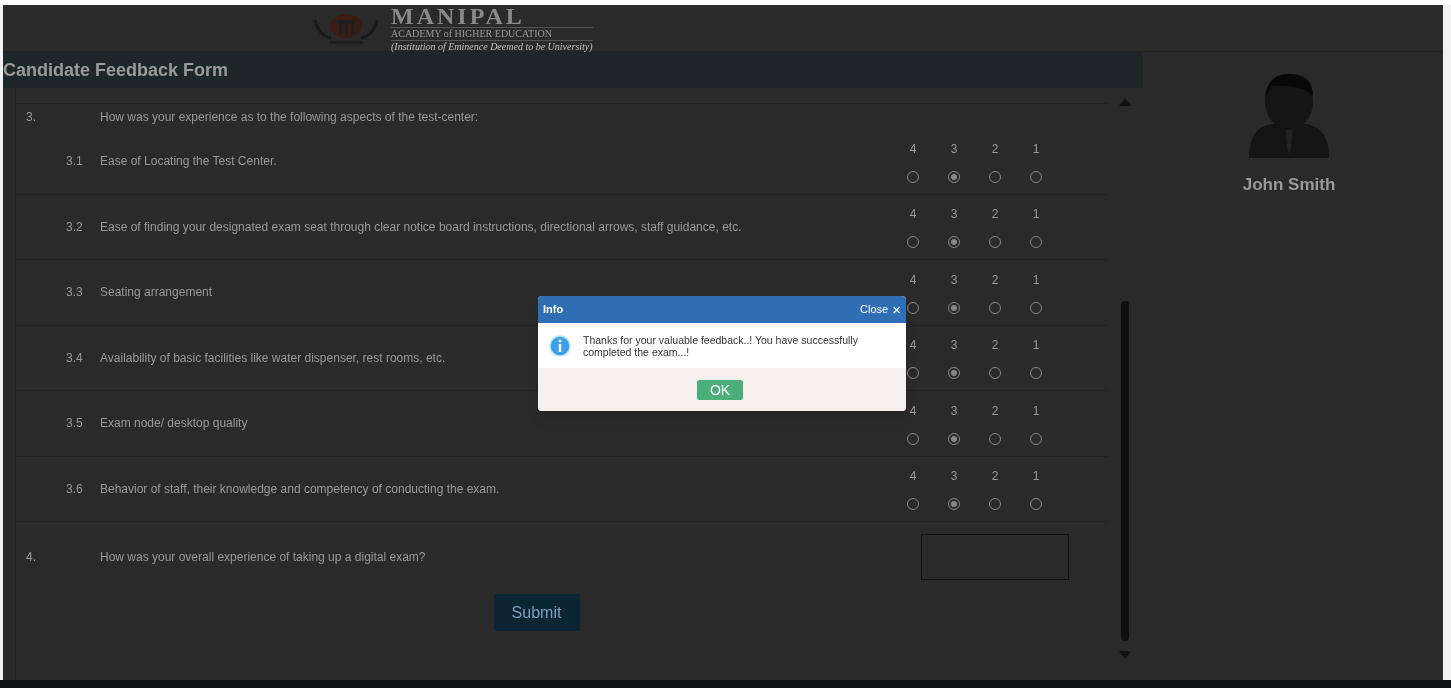 Image resolution: width=1451 pixels, height=688 pixels. Describe the element at coordinates (74, 293) in the screenshot. I see `item-number: 3.3` at that location.